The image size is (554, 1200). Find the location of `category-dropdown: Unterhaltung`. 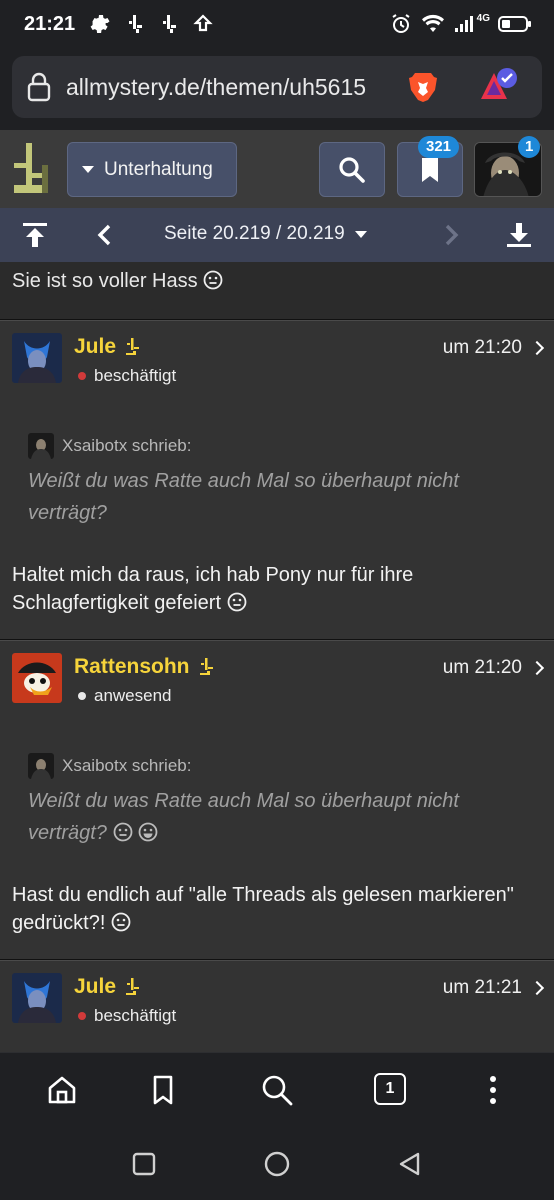

category-dropdown: Unterhaltung is located at coordinates (152, 169).